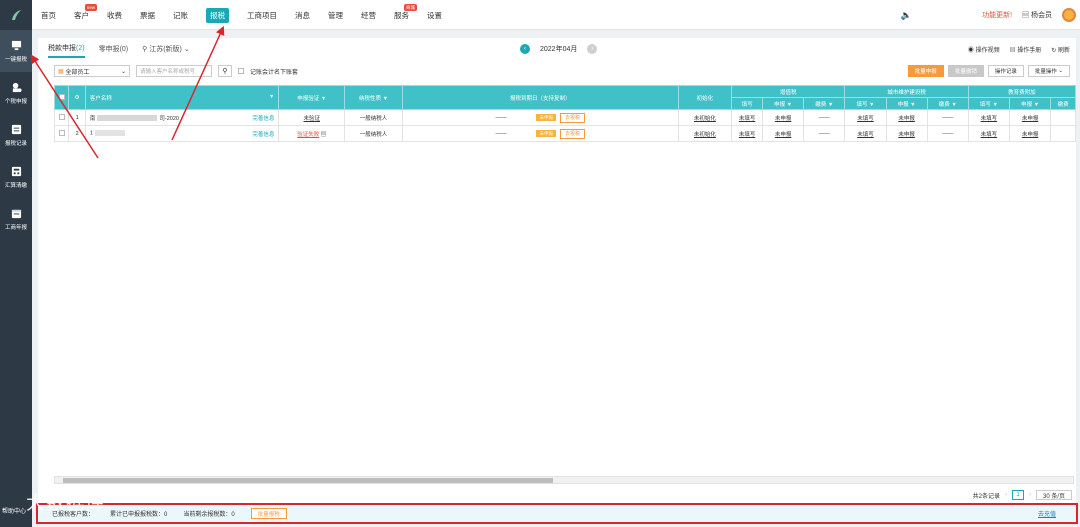 The image size is (1080, 527). Describe the element at coordinates (1048, 71) in the screenshot. I see `batch-operation-button: 批量操作 ⌄` at that location.